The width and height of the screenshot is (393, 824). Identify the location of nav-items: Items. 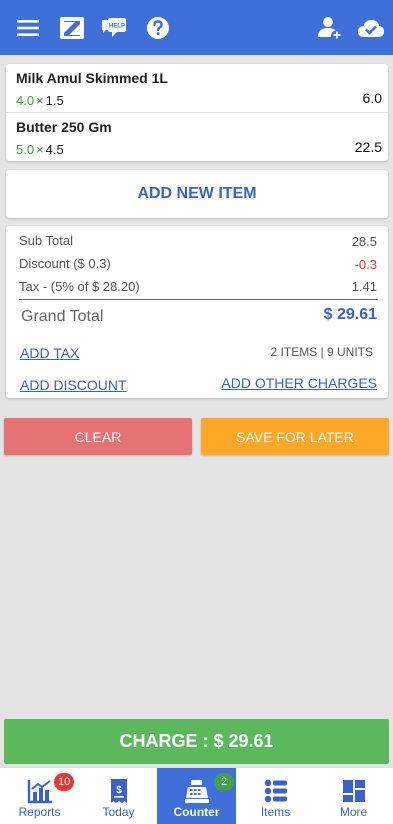
(275, 796).